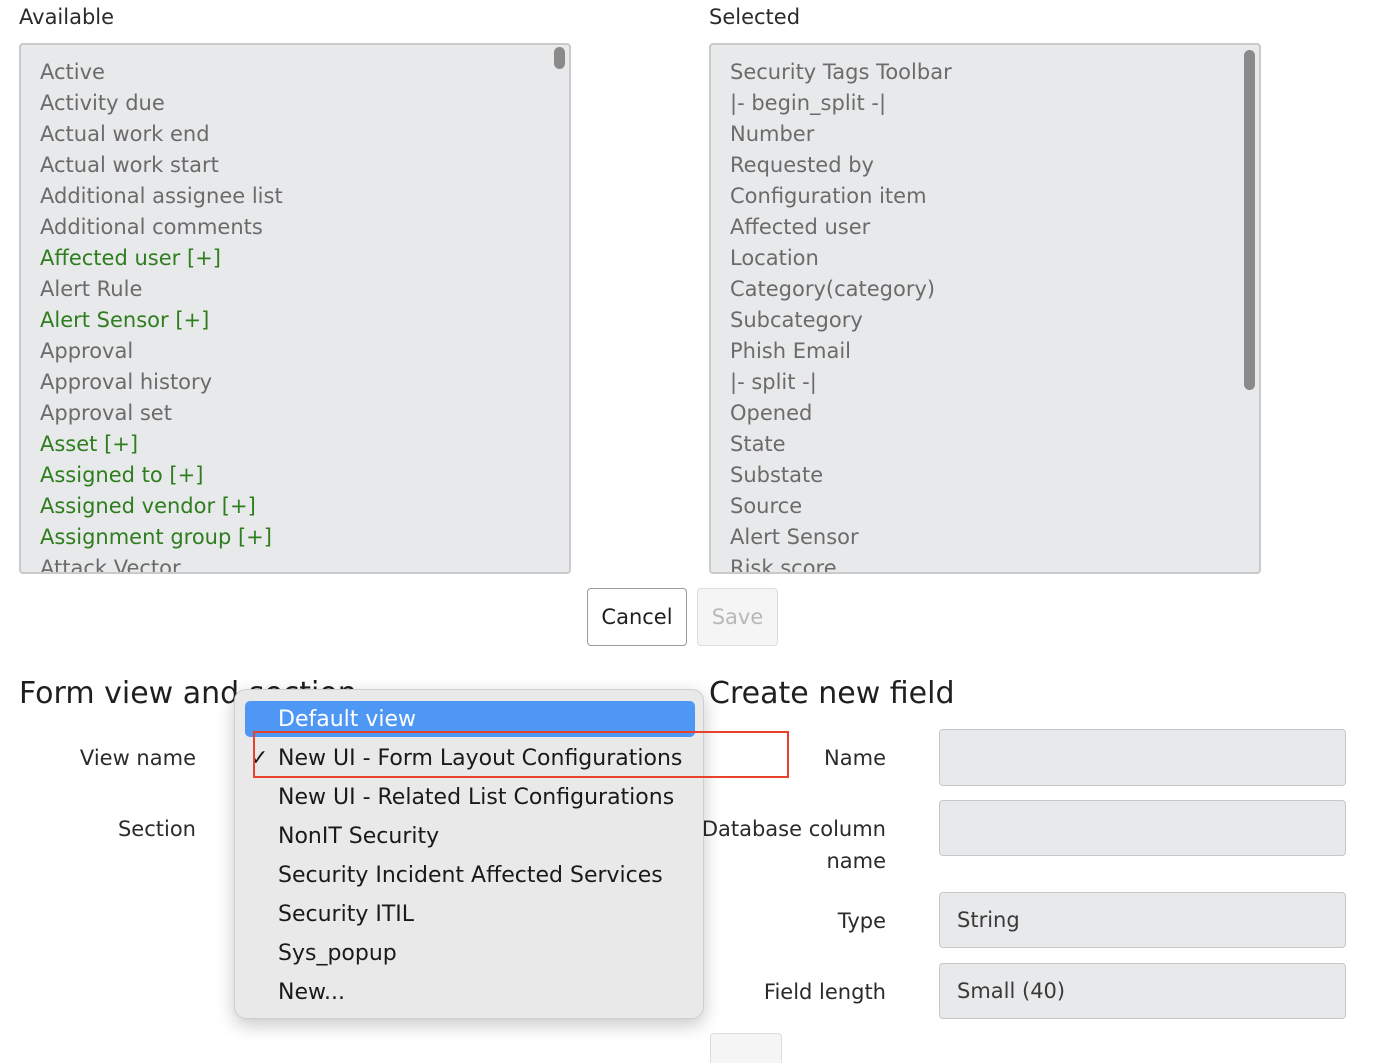 The width and height of the screenshot is (1382, 1063). Describe the element at coordinates (470, 836) in the screenshot. I see `dropdown-option: NonIT Security` at that location.